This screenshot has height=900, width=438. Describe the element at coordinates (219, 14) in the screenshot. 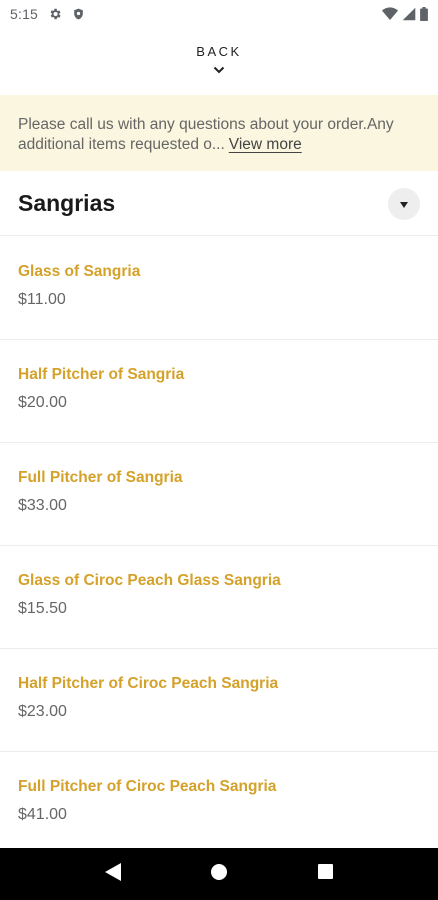

I see `status-bar: 5:15` at that location.